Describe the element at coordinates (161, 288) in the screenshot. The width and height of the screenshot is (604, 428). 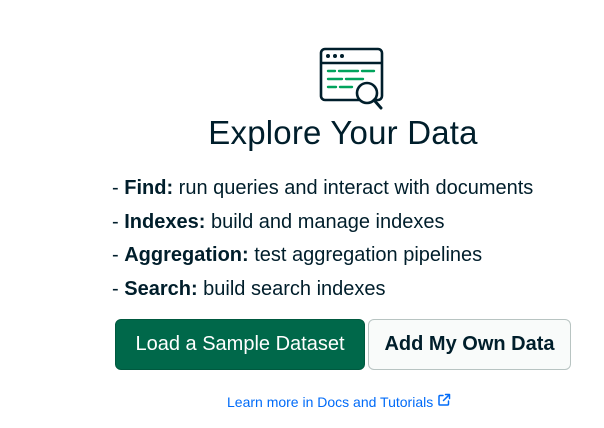
I see `feature-name: Search:` at that location.